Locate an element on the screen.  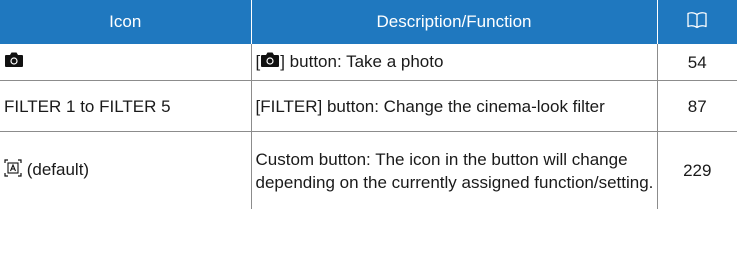
page-cell: 54 is located at coordinates (697, 62).